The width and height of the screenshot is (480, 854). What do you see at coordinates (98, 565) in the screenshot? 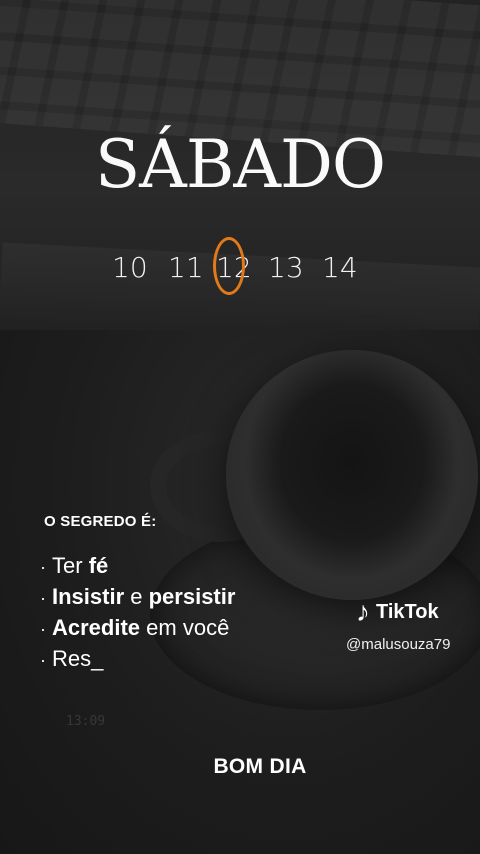
I see `item-text-bold: fé` at bounding box center [98, 565].